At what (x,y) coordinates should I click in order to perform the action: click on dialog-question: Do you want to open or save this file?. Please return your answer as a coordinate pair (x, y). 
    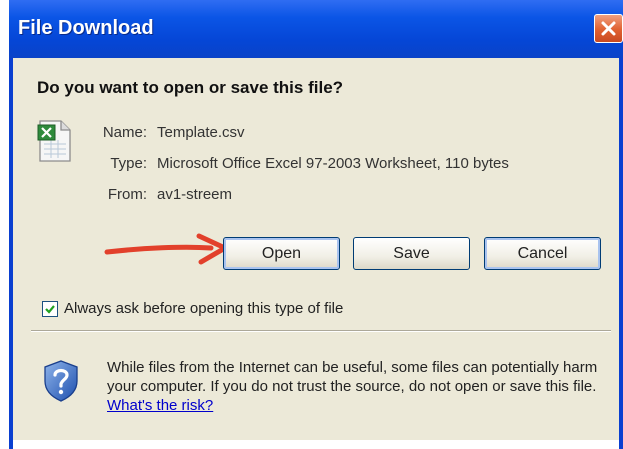
    Looking at the image, I should click on (190, 87).